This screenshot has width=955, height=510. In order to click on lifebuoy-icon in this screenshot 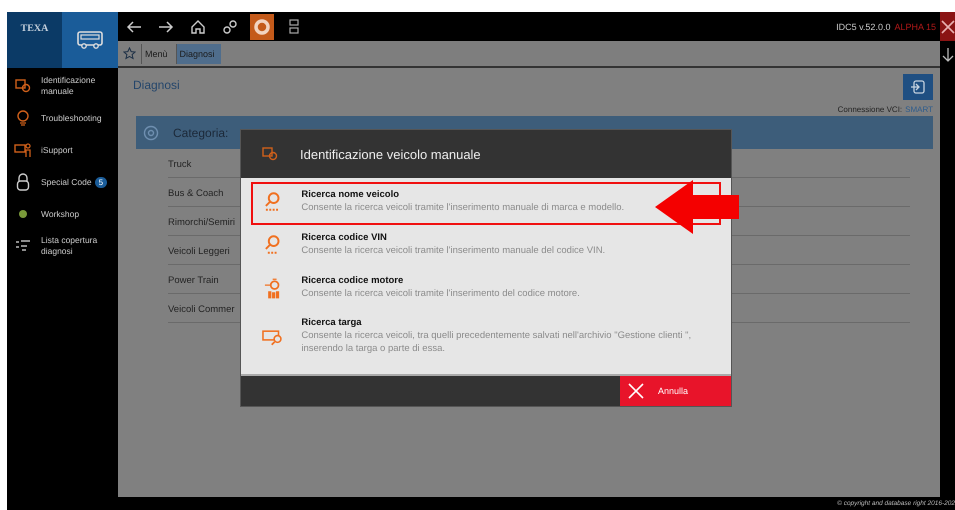, I will do `click(262, 27)`.